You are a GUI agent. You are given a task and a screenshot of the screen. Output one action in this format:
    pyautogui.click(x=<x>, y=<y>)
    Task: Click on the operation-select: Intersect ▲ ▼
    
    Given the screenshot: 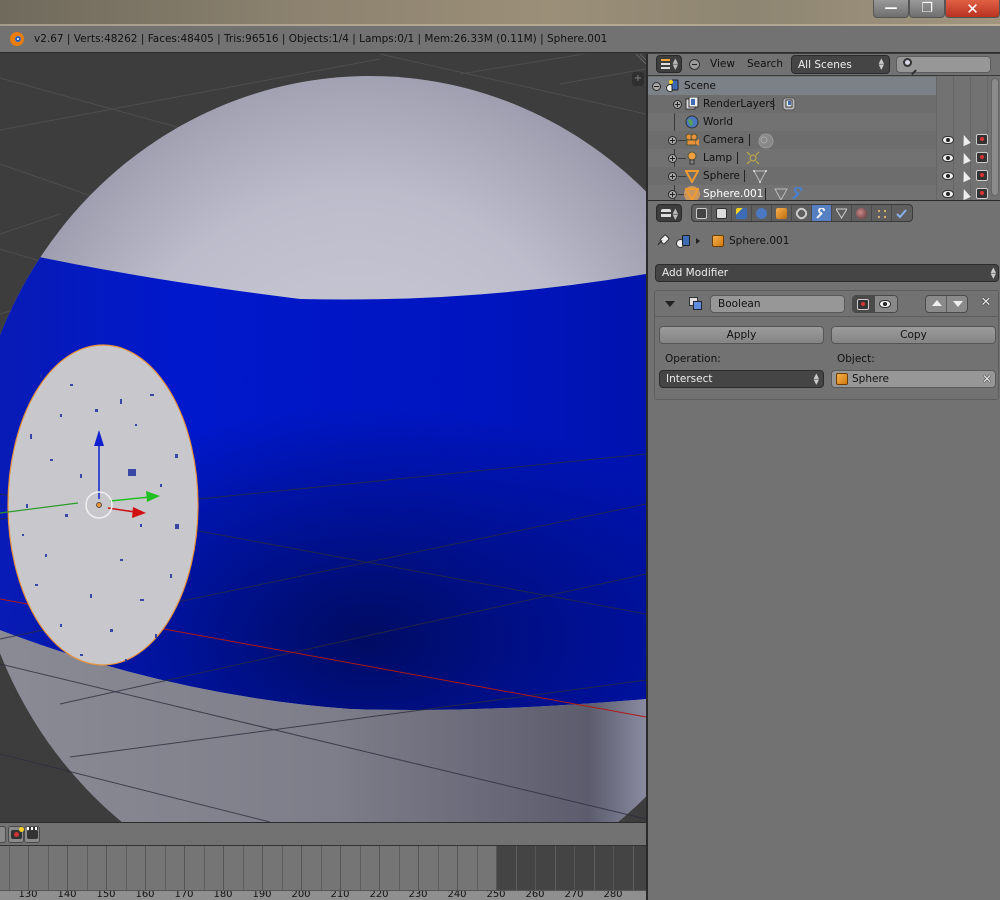 What is the action you would take?
    pyautogui.click(x=741, y=379)
    